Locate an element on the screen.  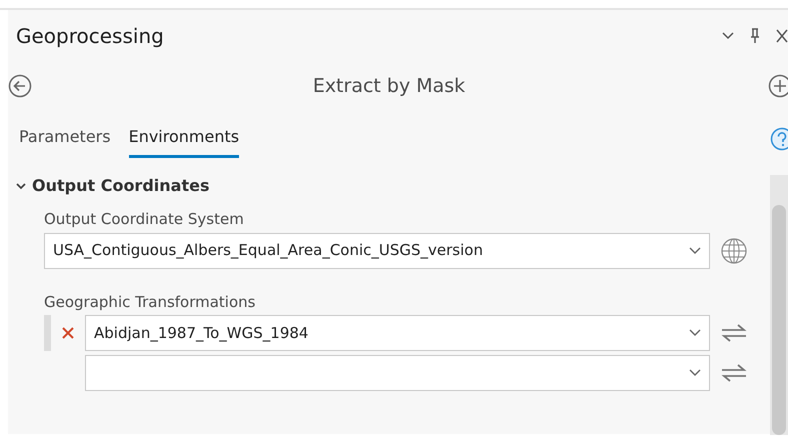
scrollbar-thumb is located at coordinates (779, 320).